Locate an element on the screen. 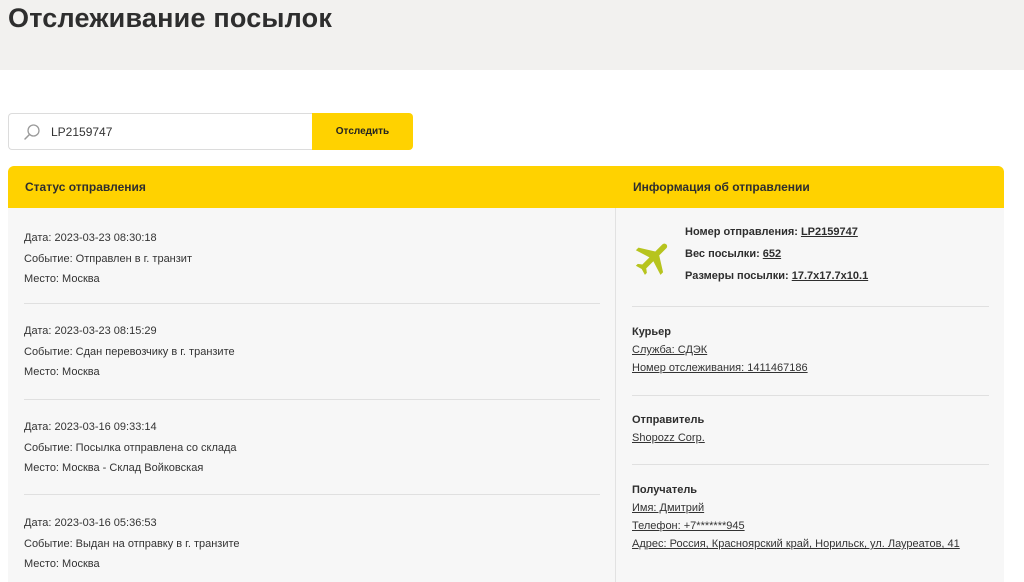 This screenshot has height=582, width=1024. tracking-number-input is located at coordinates (176, 132).